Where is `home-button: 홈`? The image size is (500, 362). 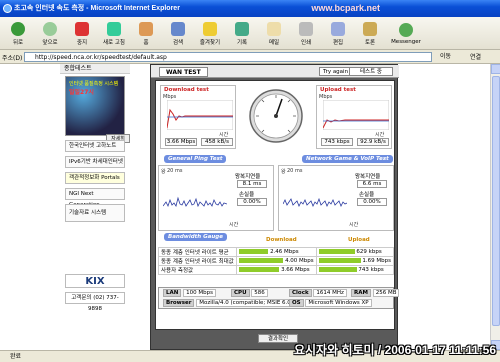 home-button: 홈 is located at coordinates (146, 33).